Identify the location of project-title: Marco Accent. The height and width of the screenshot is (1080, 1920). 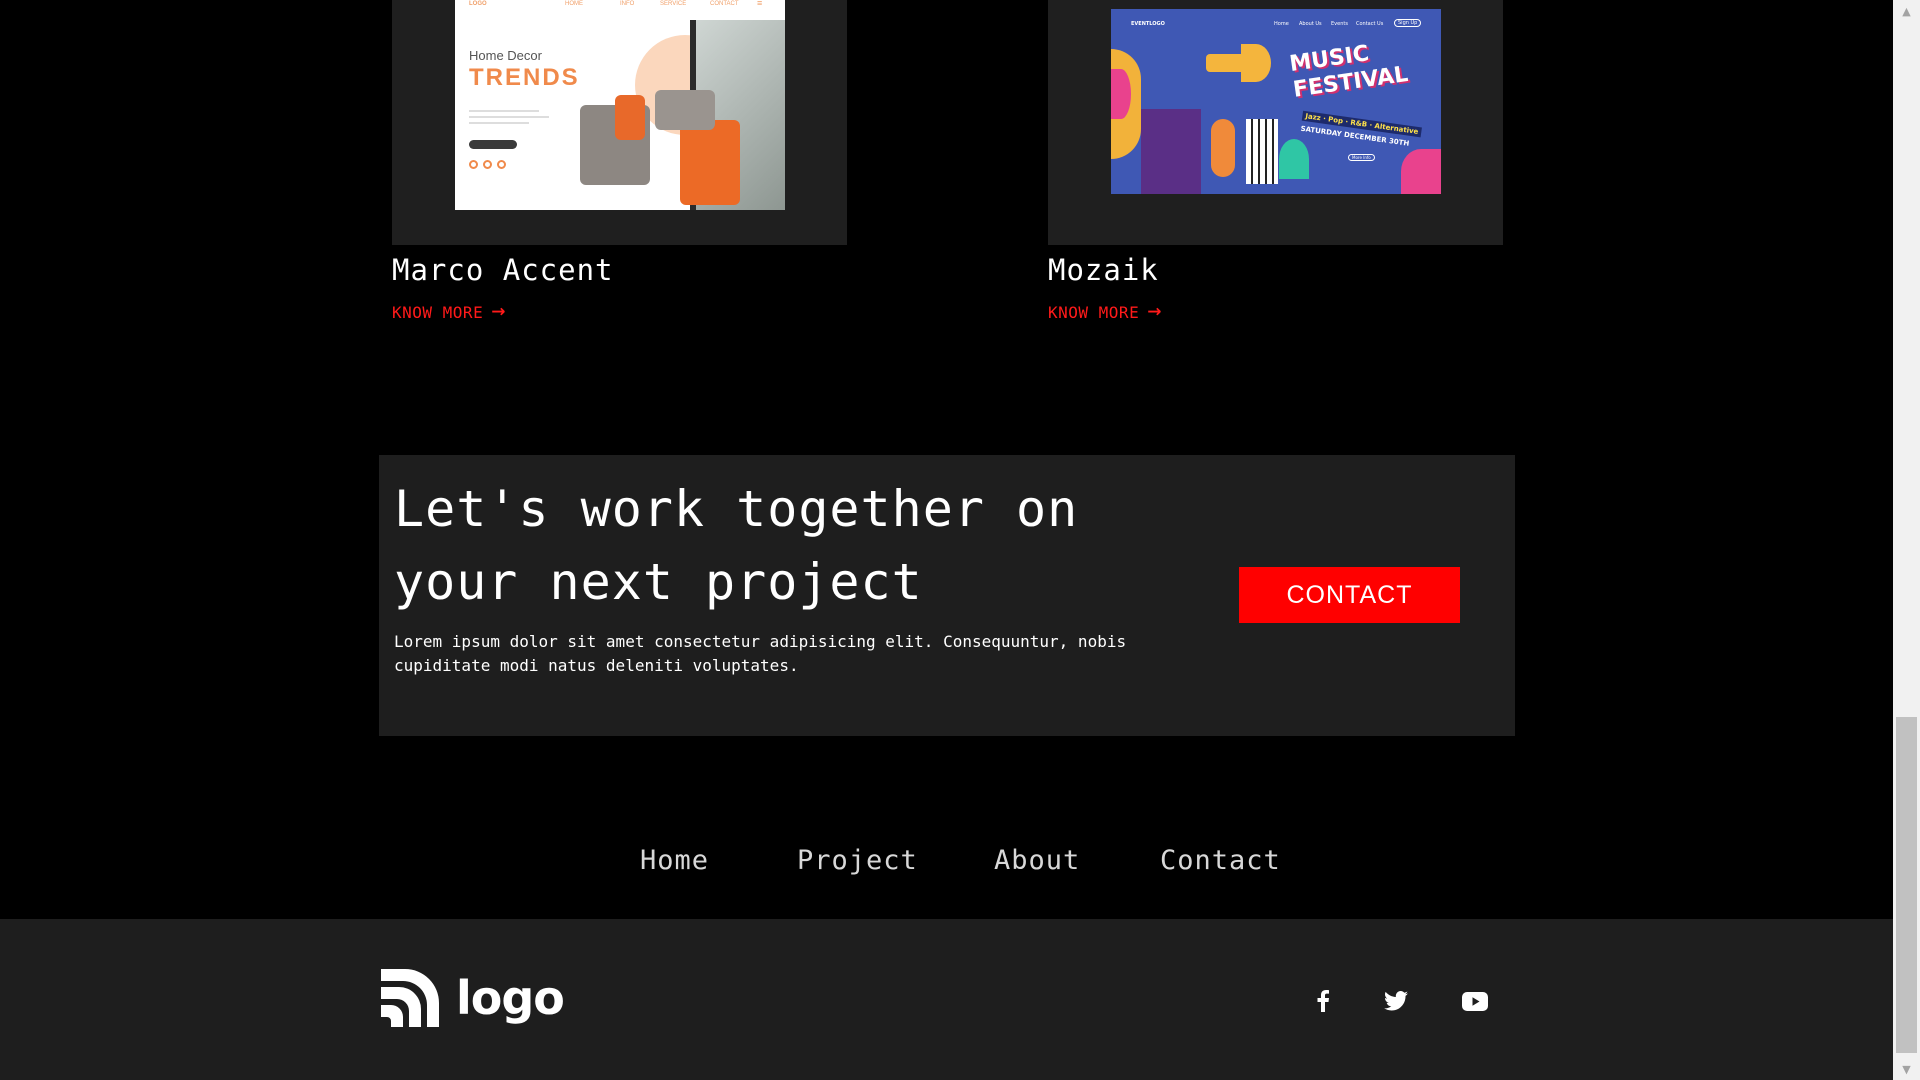
(503, 270).